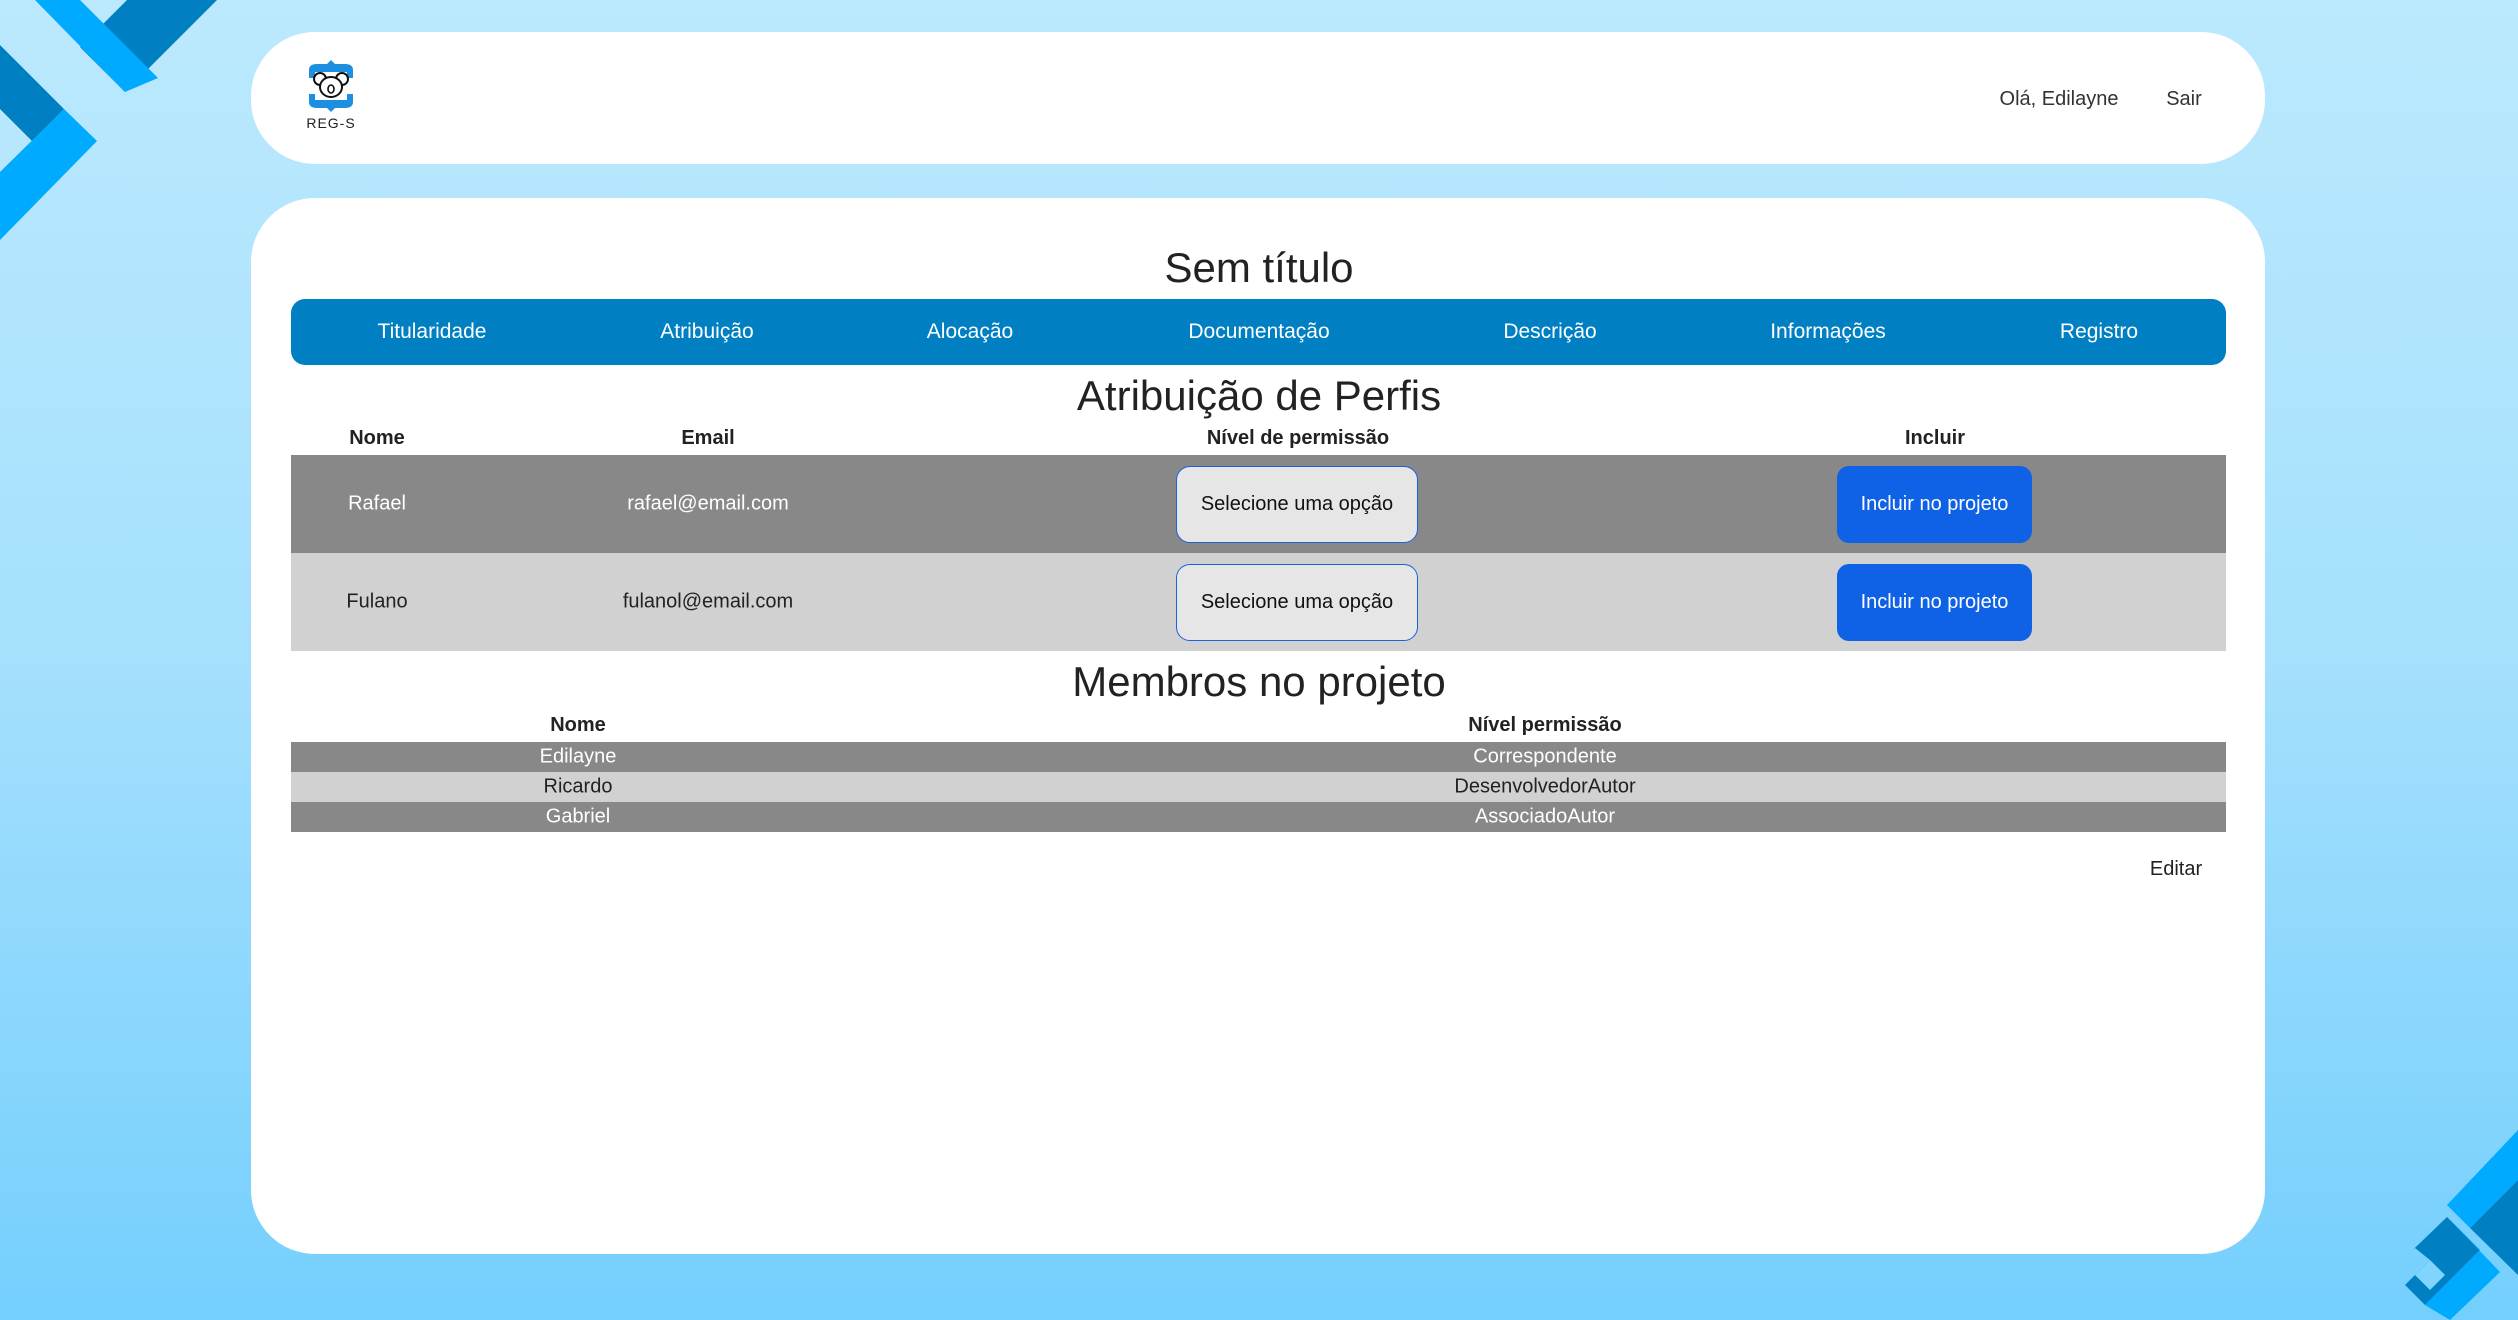 This screenshot has height=1320, width=2518. I want to click on tab-documentacao: Documentação, so click(1258, 332).